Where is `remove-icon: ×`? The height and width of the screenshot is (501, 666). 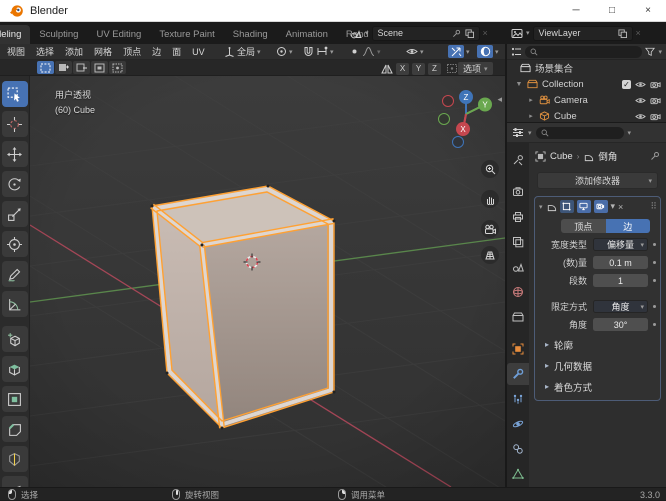 remove-icon: × is located at coordinates (638, 33).